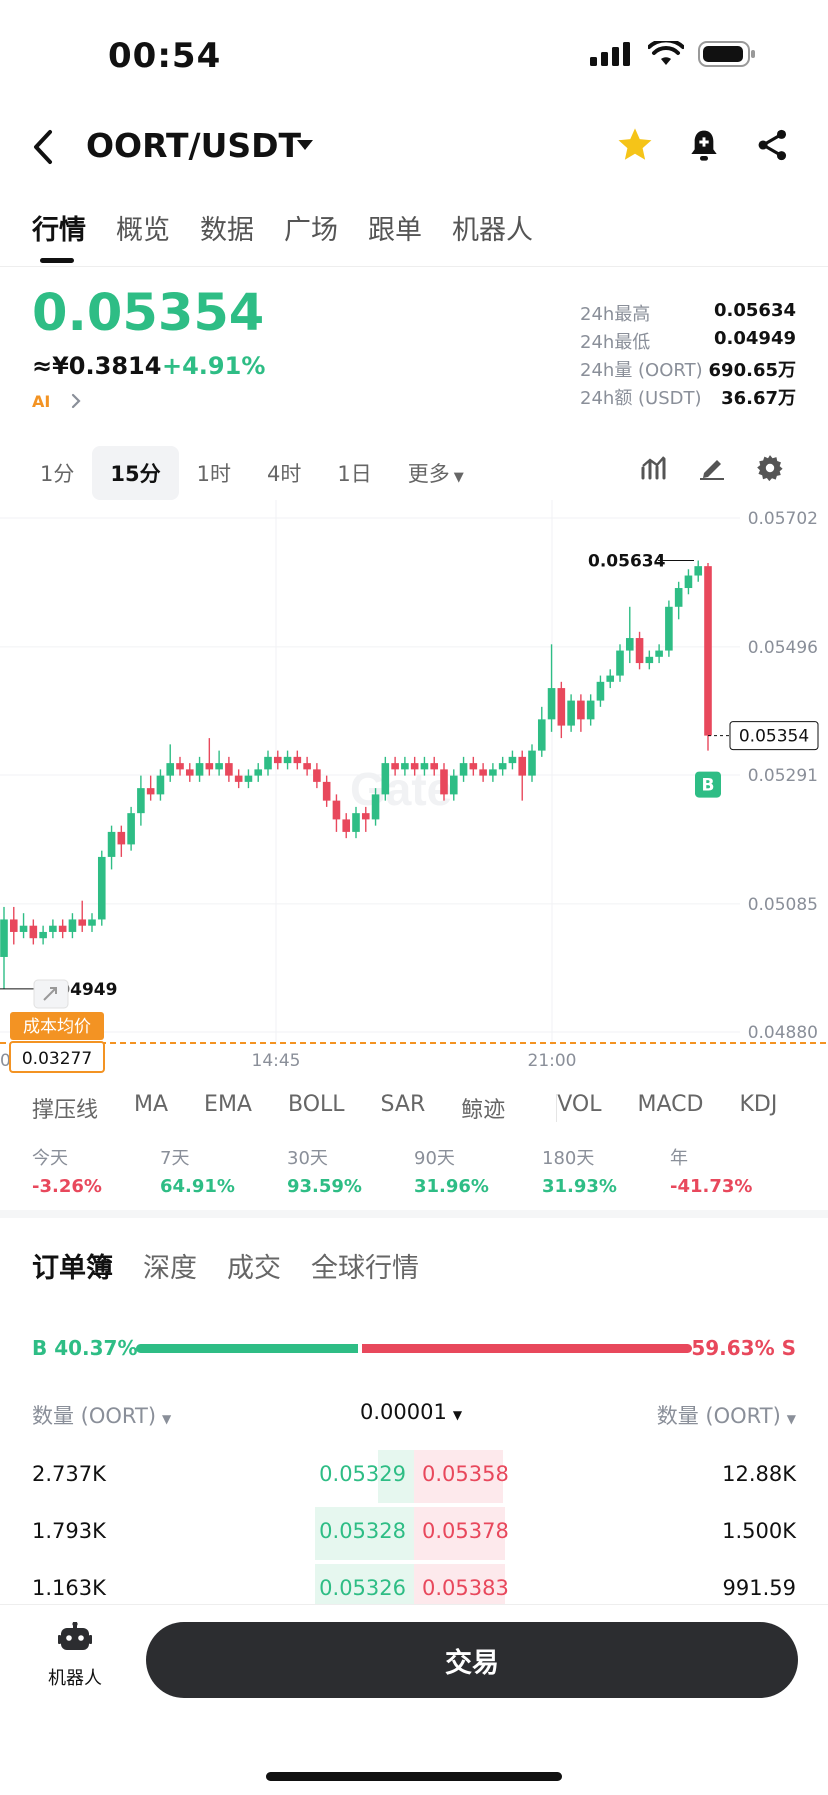 The height and width of the screenshot is (1795, 828). I want to click on interval-1h: 1时, so click(214, 473).